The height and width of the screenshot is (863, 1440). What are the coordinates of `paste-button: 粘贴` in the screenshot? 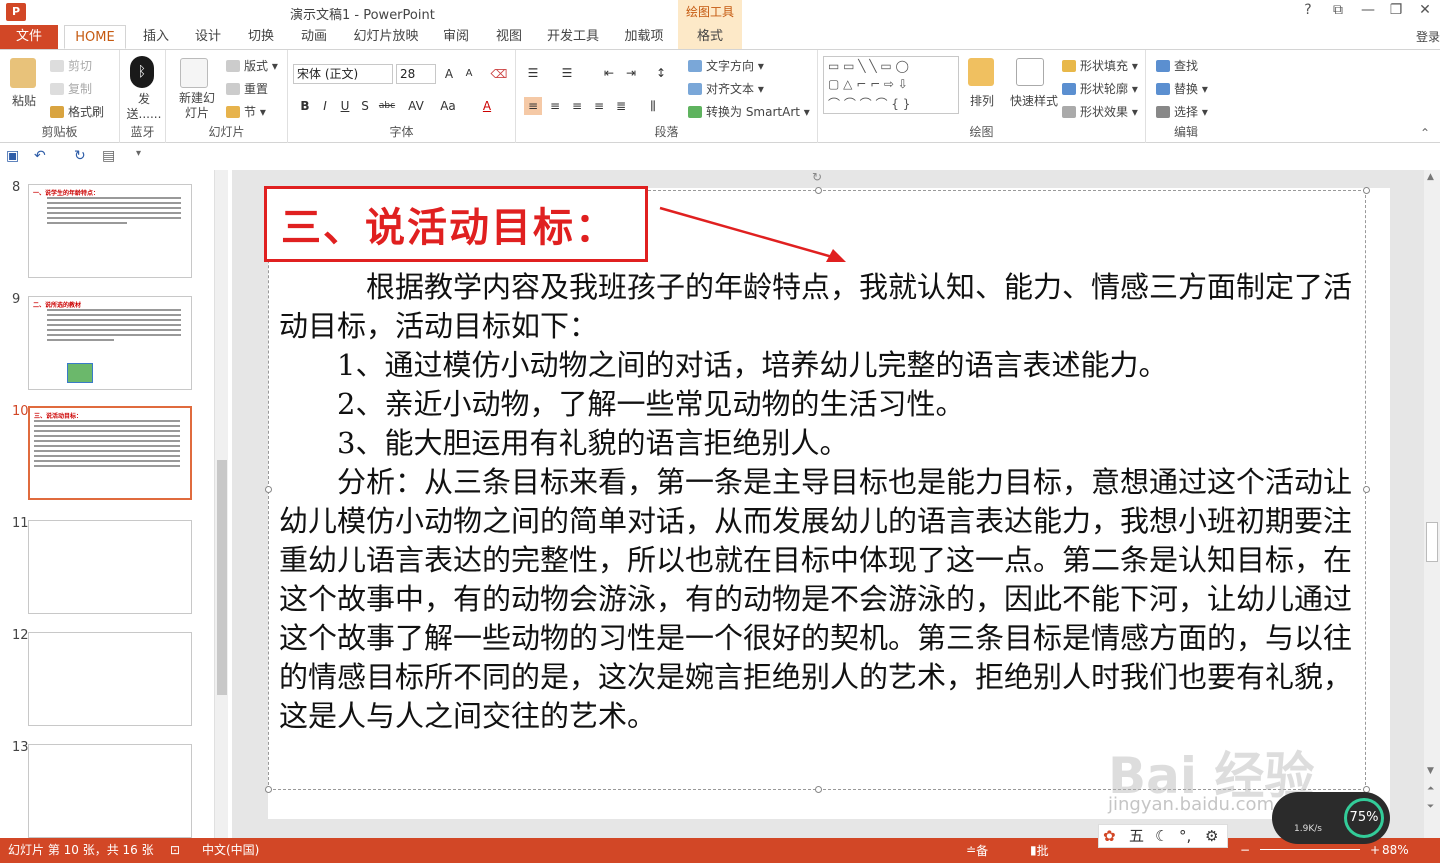 It's located at (24, 100).